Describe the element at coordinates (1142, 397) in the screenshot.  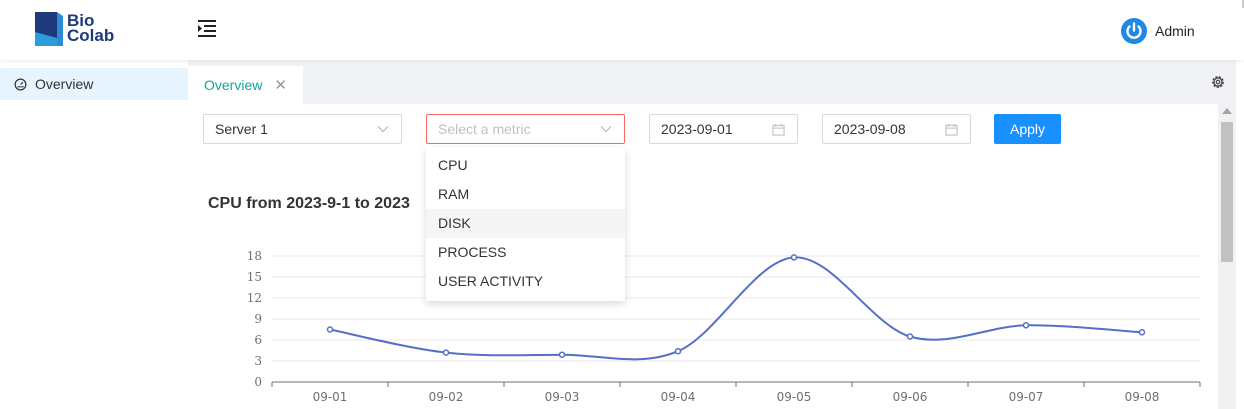
I see `x-tick-label: 09-08` at that location.